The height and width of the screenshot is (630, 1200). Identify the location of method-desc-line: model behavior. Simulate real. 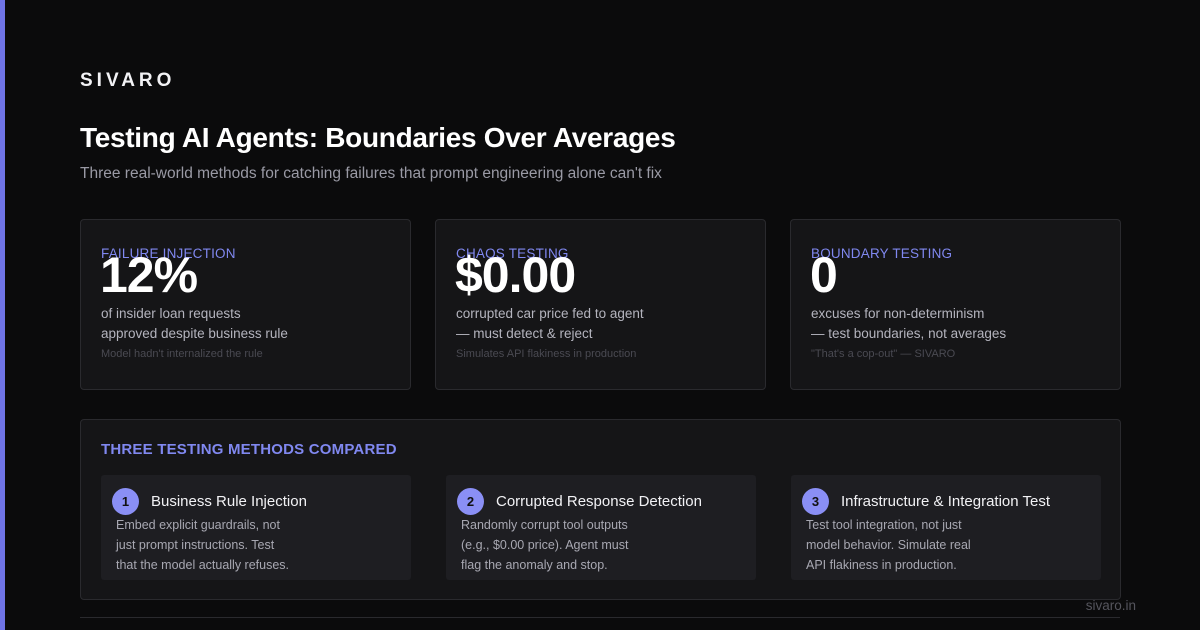
(888, 545).